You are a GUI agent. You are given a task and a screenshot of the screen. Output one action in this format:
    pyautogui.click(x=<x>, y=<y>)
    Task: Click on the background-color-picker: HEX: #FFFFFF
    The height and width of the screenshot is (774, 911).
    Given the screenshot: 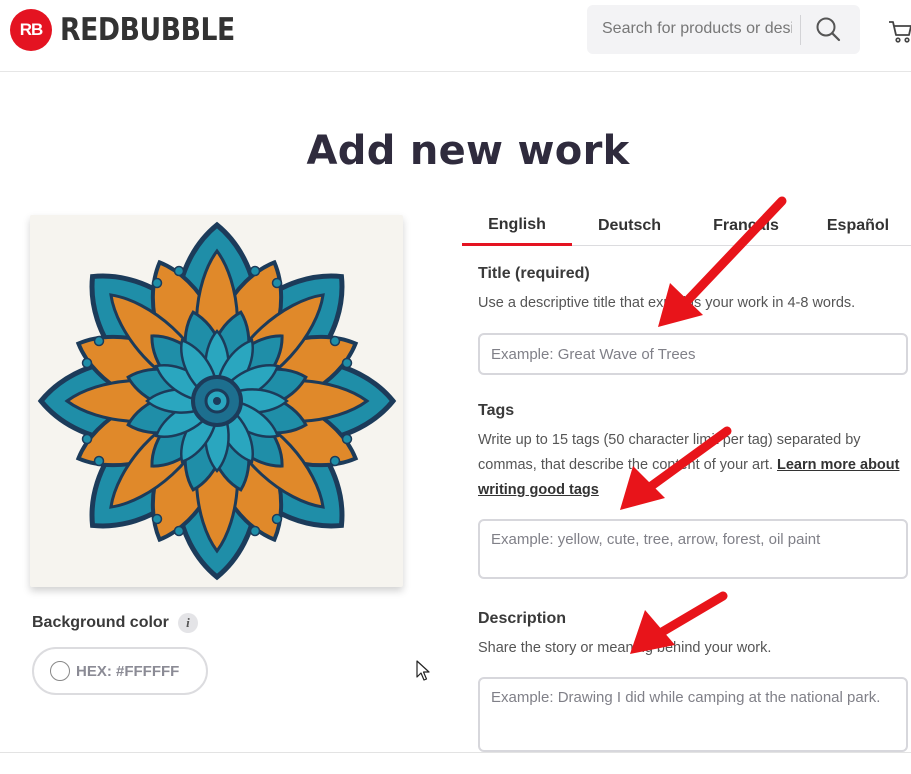 What is the action you would take?
    pyautogui.click(x=120, y=671)
    